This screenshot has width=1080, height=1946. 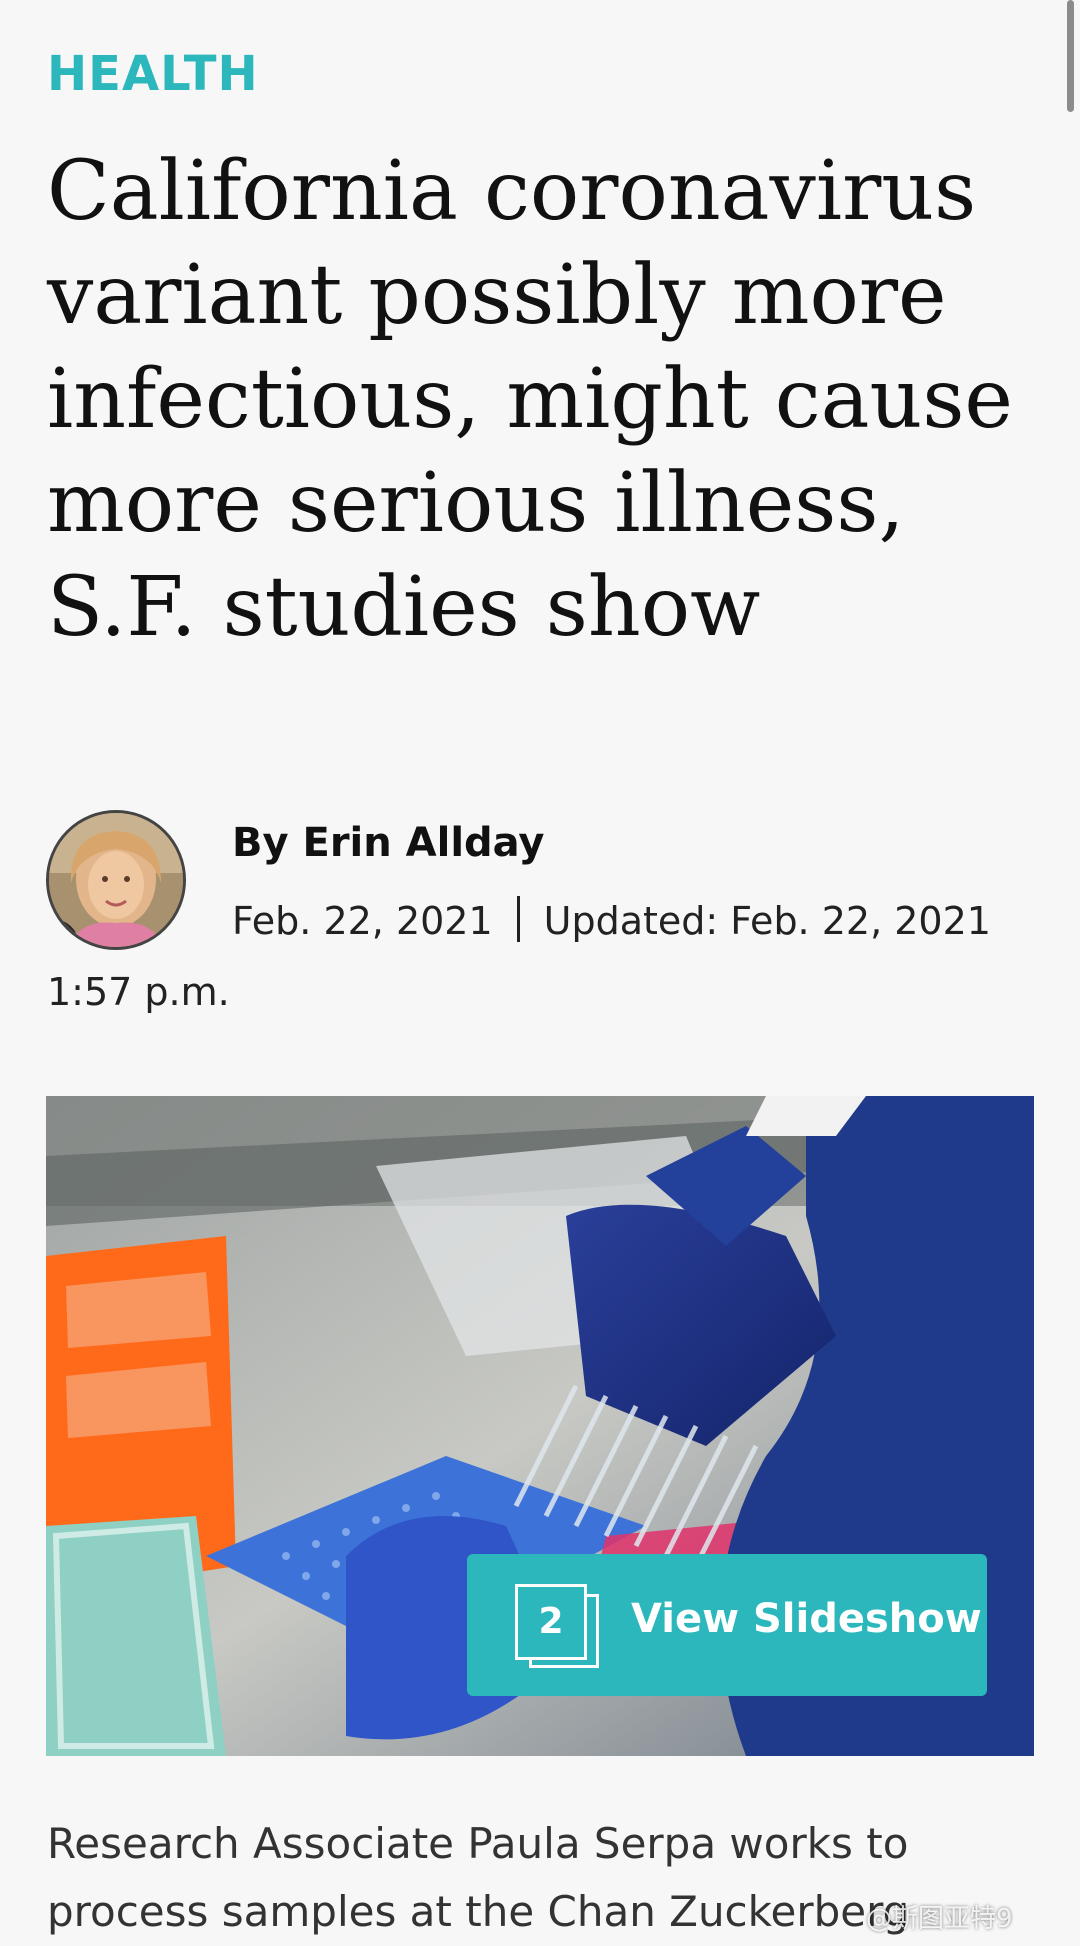 I want to click on updated-date: Updated: Feb. 22, 2021, so click(x=767, y=921).